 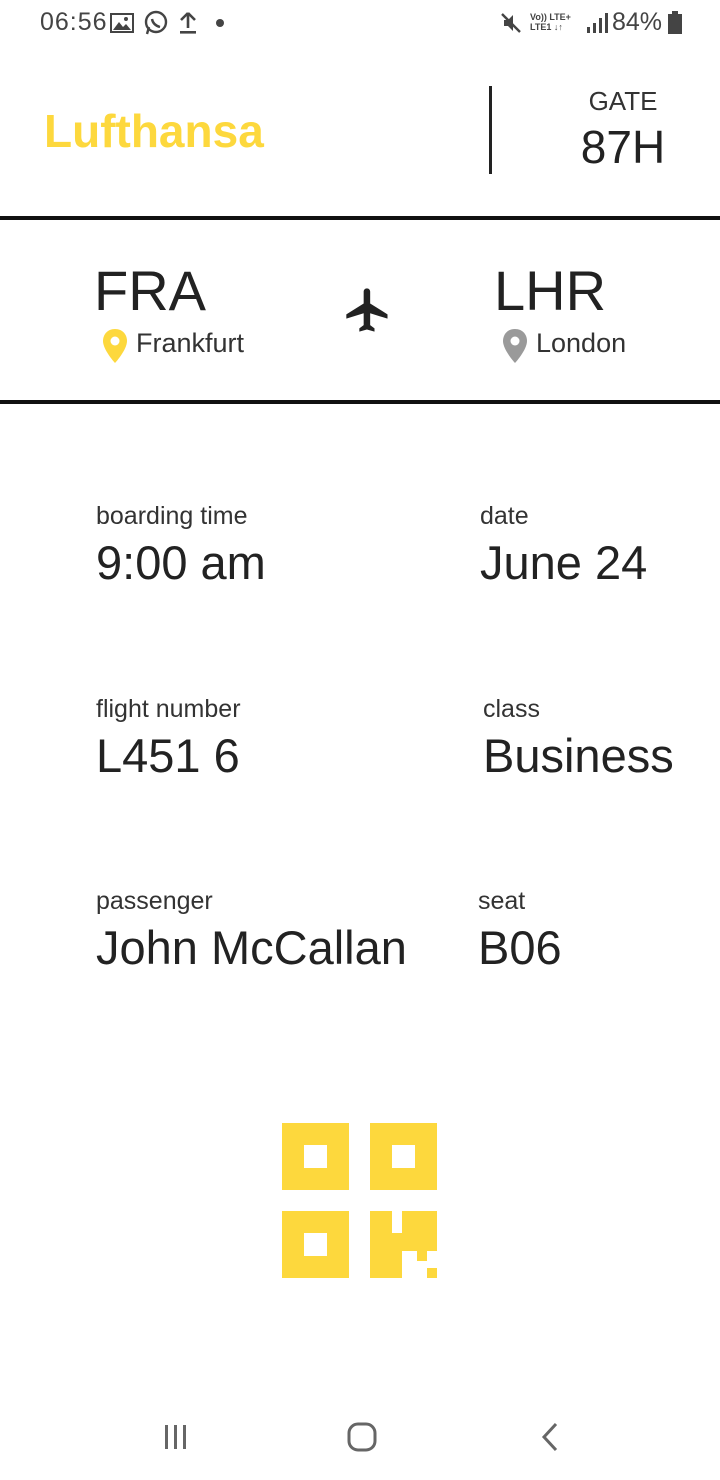 I want to click on network-indicator: Vo)) LTE+ LTE1 ↓↑, so click(x=550, y=22).